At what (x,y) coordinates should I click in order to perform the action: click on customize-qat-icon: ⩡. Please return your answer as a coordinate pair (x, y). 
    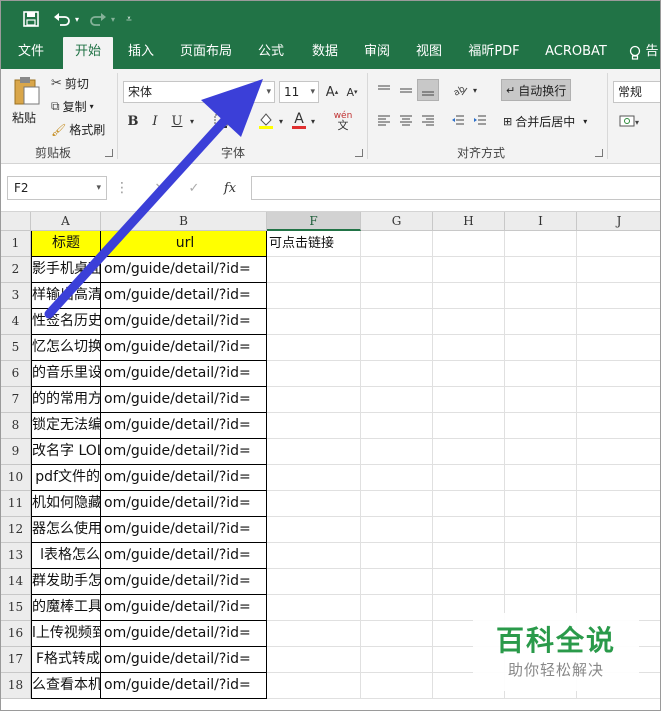
    Looking at the image, I should click on (129, 19).